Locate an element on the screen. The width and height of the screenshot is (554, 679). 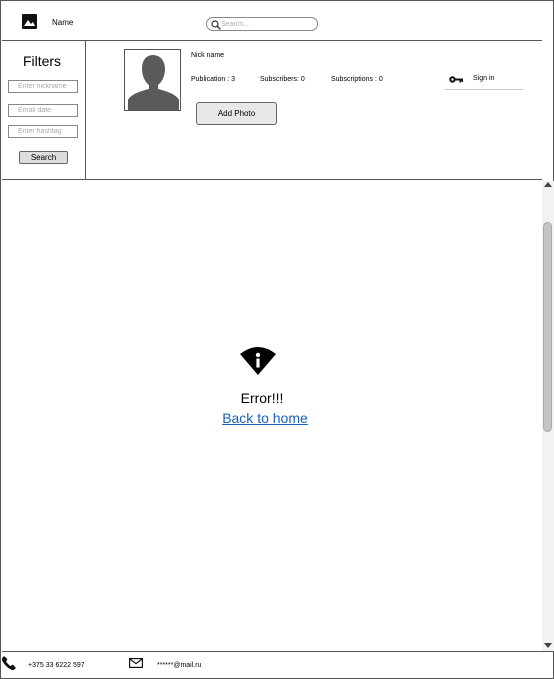
filters-panel: Filters Search is located at coordinates (44, 110).